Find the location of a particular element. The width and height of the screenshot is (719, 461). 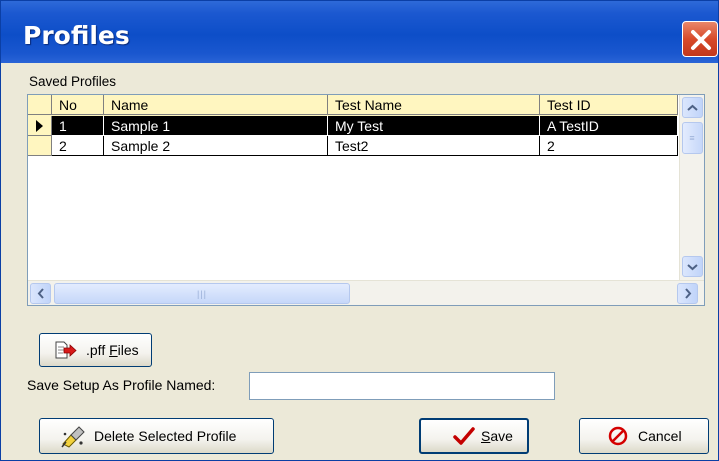

column-header-no: No is located at coordinates (78, 105).